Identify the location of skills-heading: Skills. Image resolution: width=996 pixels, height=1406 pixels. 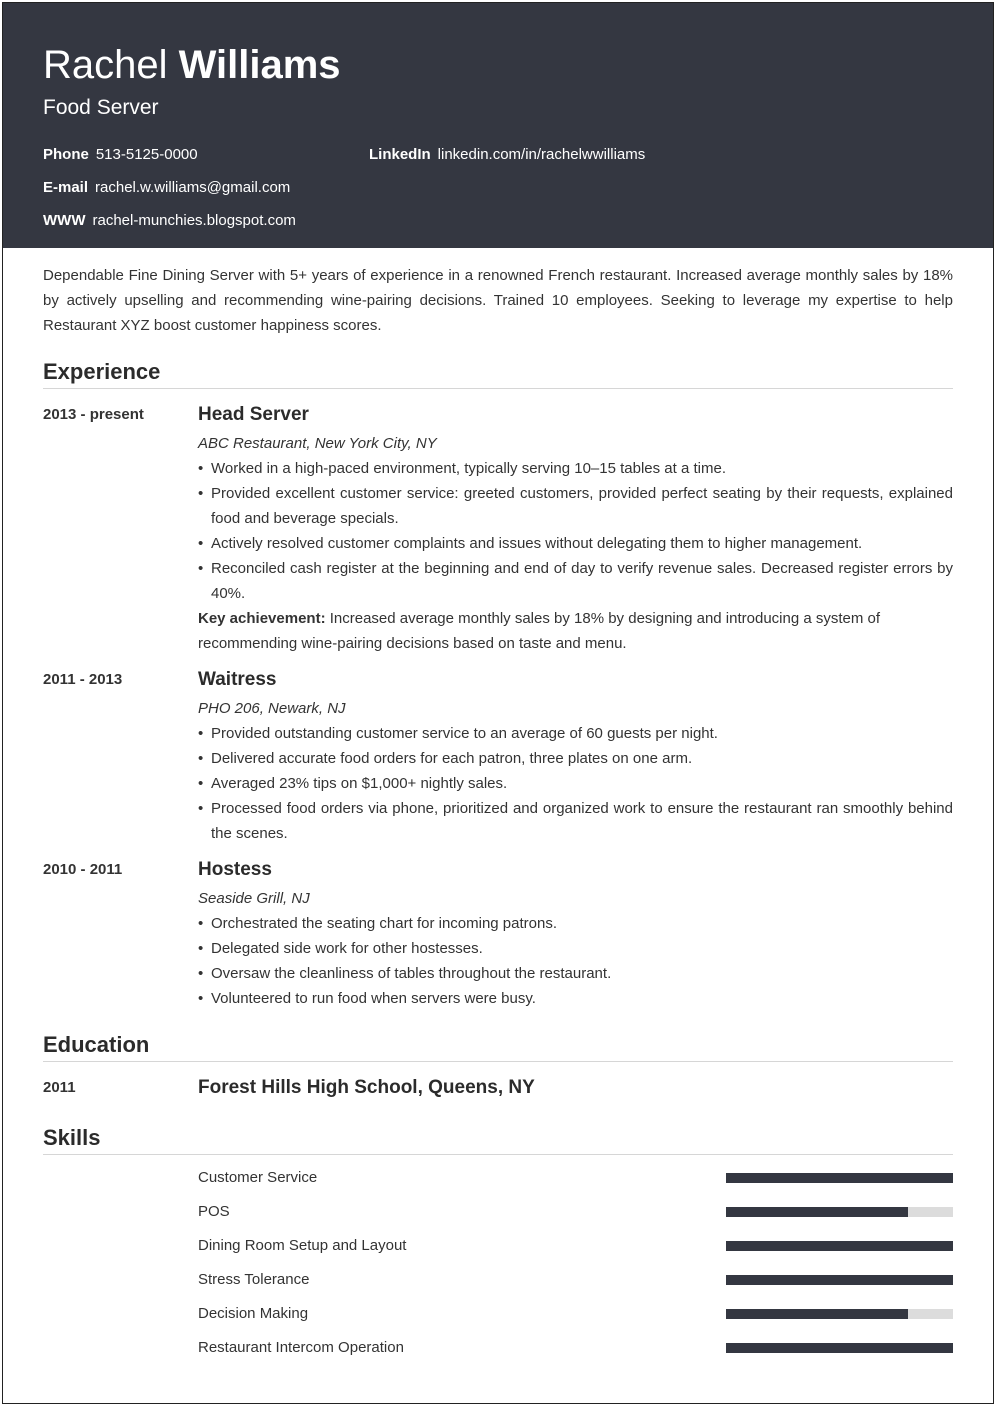
(72, 1137).